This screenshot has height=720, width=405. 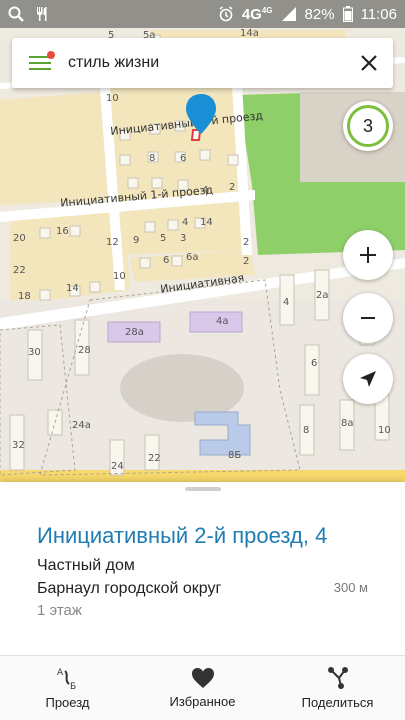 What do you see at coordinates (182, 535) in the screenshot?
I see `place-title: Инициативный 2-й проезд, 4` at bounding box center [182, 535].